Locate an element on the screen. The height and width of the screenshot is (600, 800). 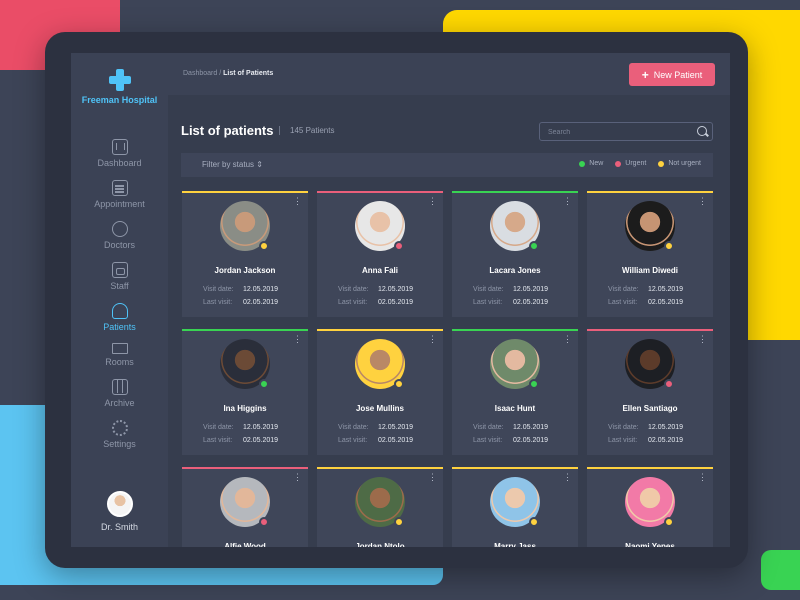
legend-item-new: New is located at coordinates (591, 163).